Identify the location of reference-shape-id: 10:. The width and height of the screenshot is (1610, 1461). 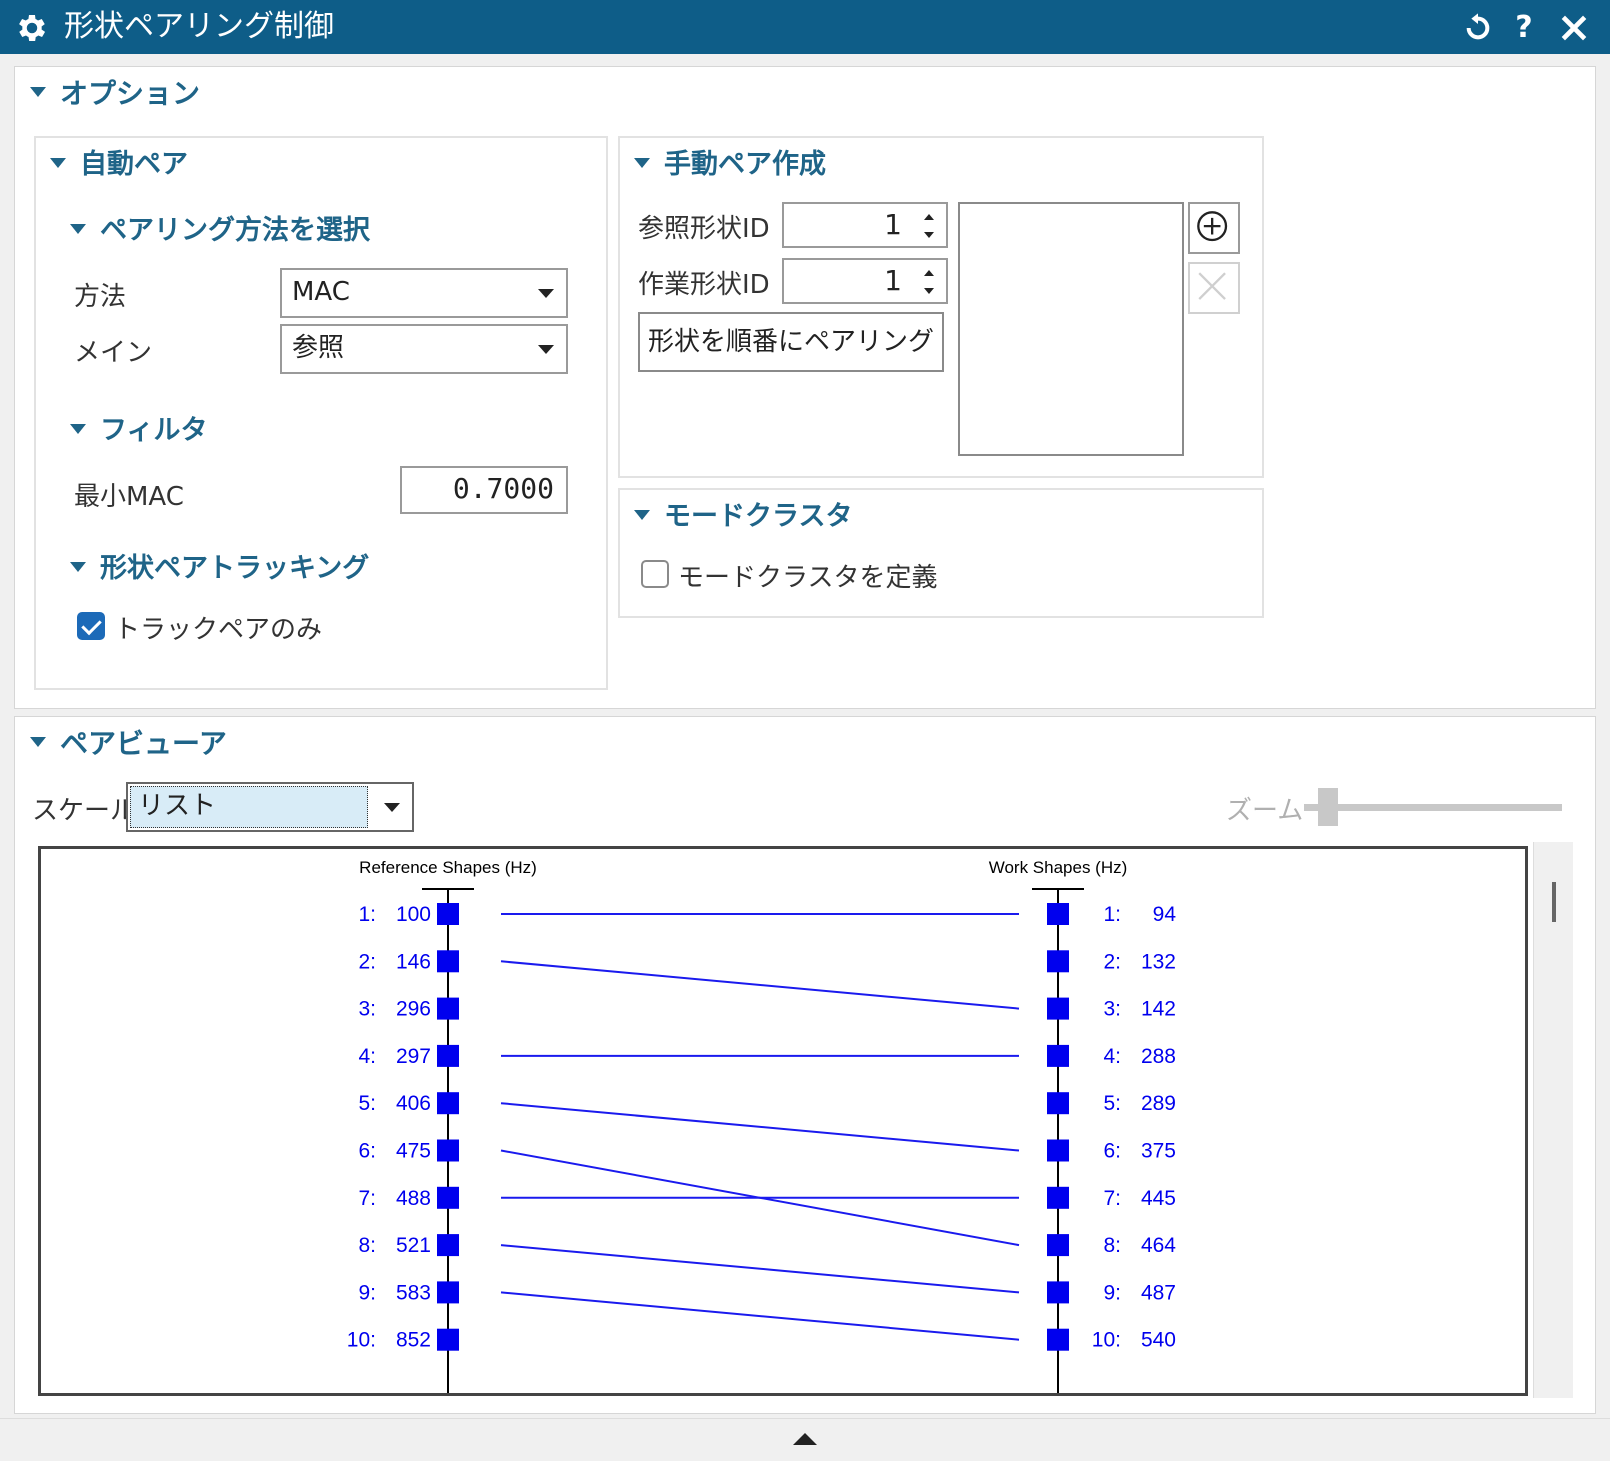
(361, 1340).